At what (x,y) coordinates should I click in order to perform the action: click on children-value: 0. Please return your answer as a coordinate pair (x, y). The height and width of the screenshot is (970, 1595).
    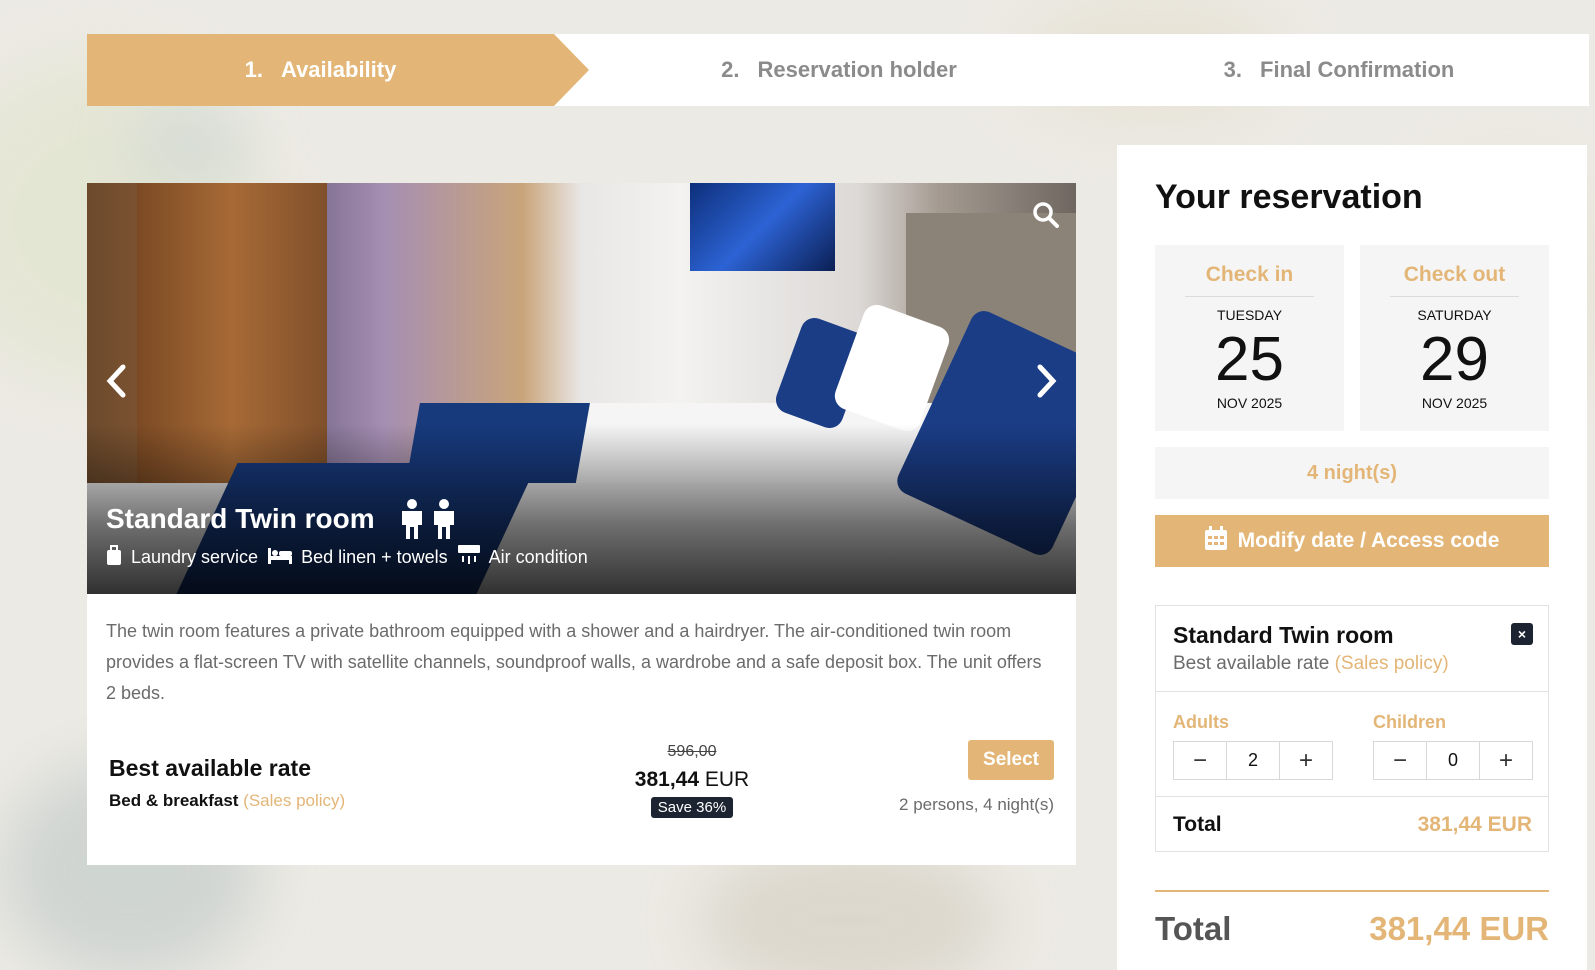
    Looking at the image, I should click on (1453, 760).